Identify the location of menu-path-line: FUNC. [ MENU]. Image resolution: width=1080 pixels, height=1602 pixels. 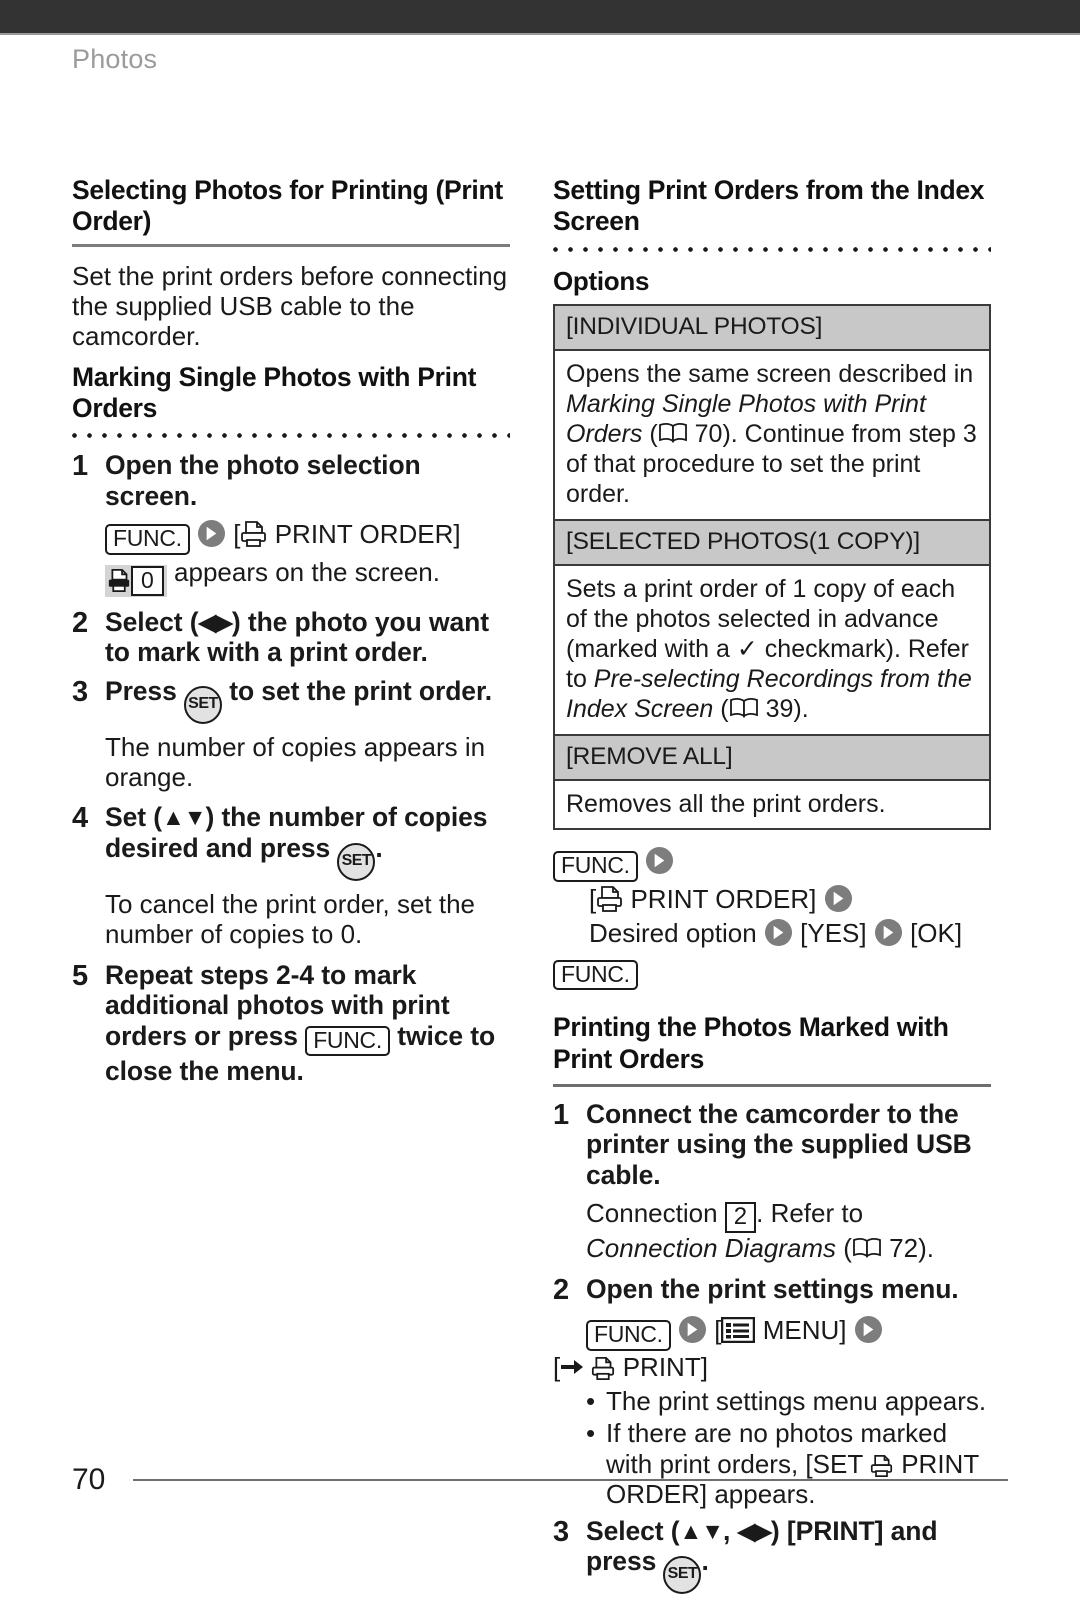
(788, 1333).